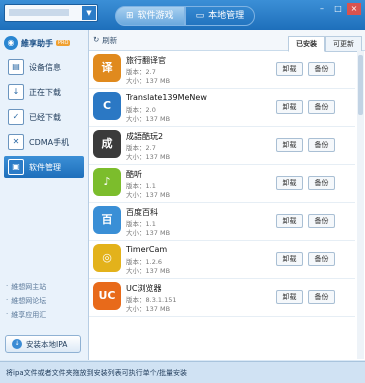  What do you see at coordinates (44, 167) in the screenshot?
I see `sidebar-item-software-management: ▣ 软件管理` at bounding box center [44, 167].